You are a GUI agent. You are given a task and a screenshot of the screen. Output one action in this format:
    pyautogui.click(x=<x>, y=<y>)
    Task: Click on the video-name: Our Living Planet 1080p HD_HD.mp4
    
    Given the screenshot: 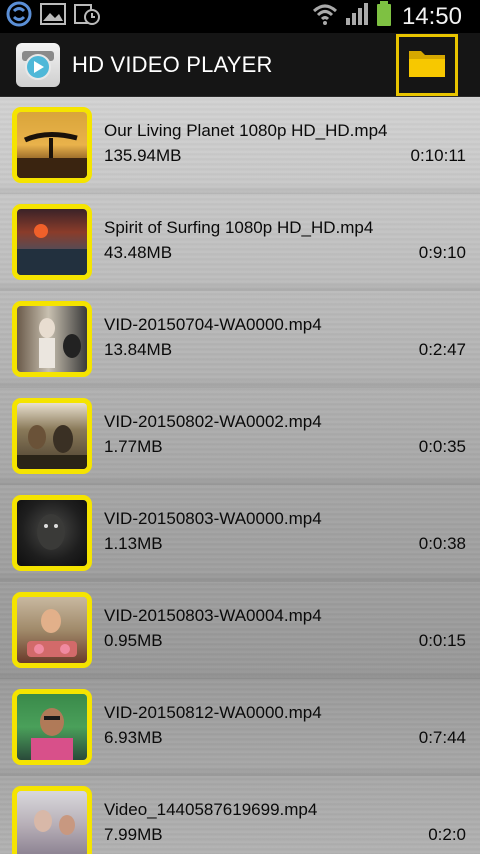 What is the action you would take?
    pyautogui.click(x=246, y=130)
    